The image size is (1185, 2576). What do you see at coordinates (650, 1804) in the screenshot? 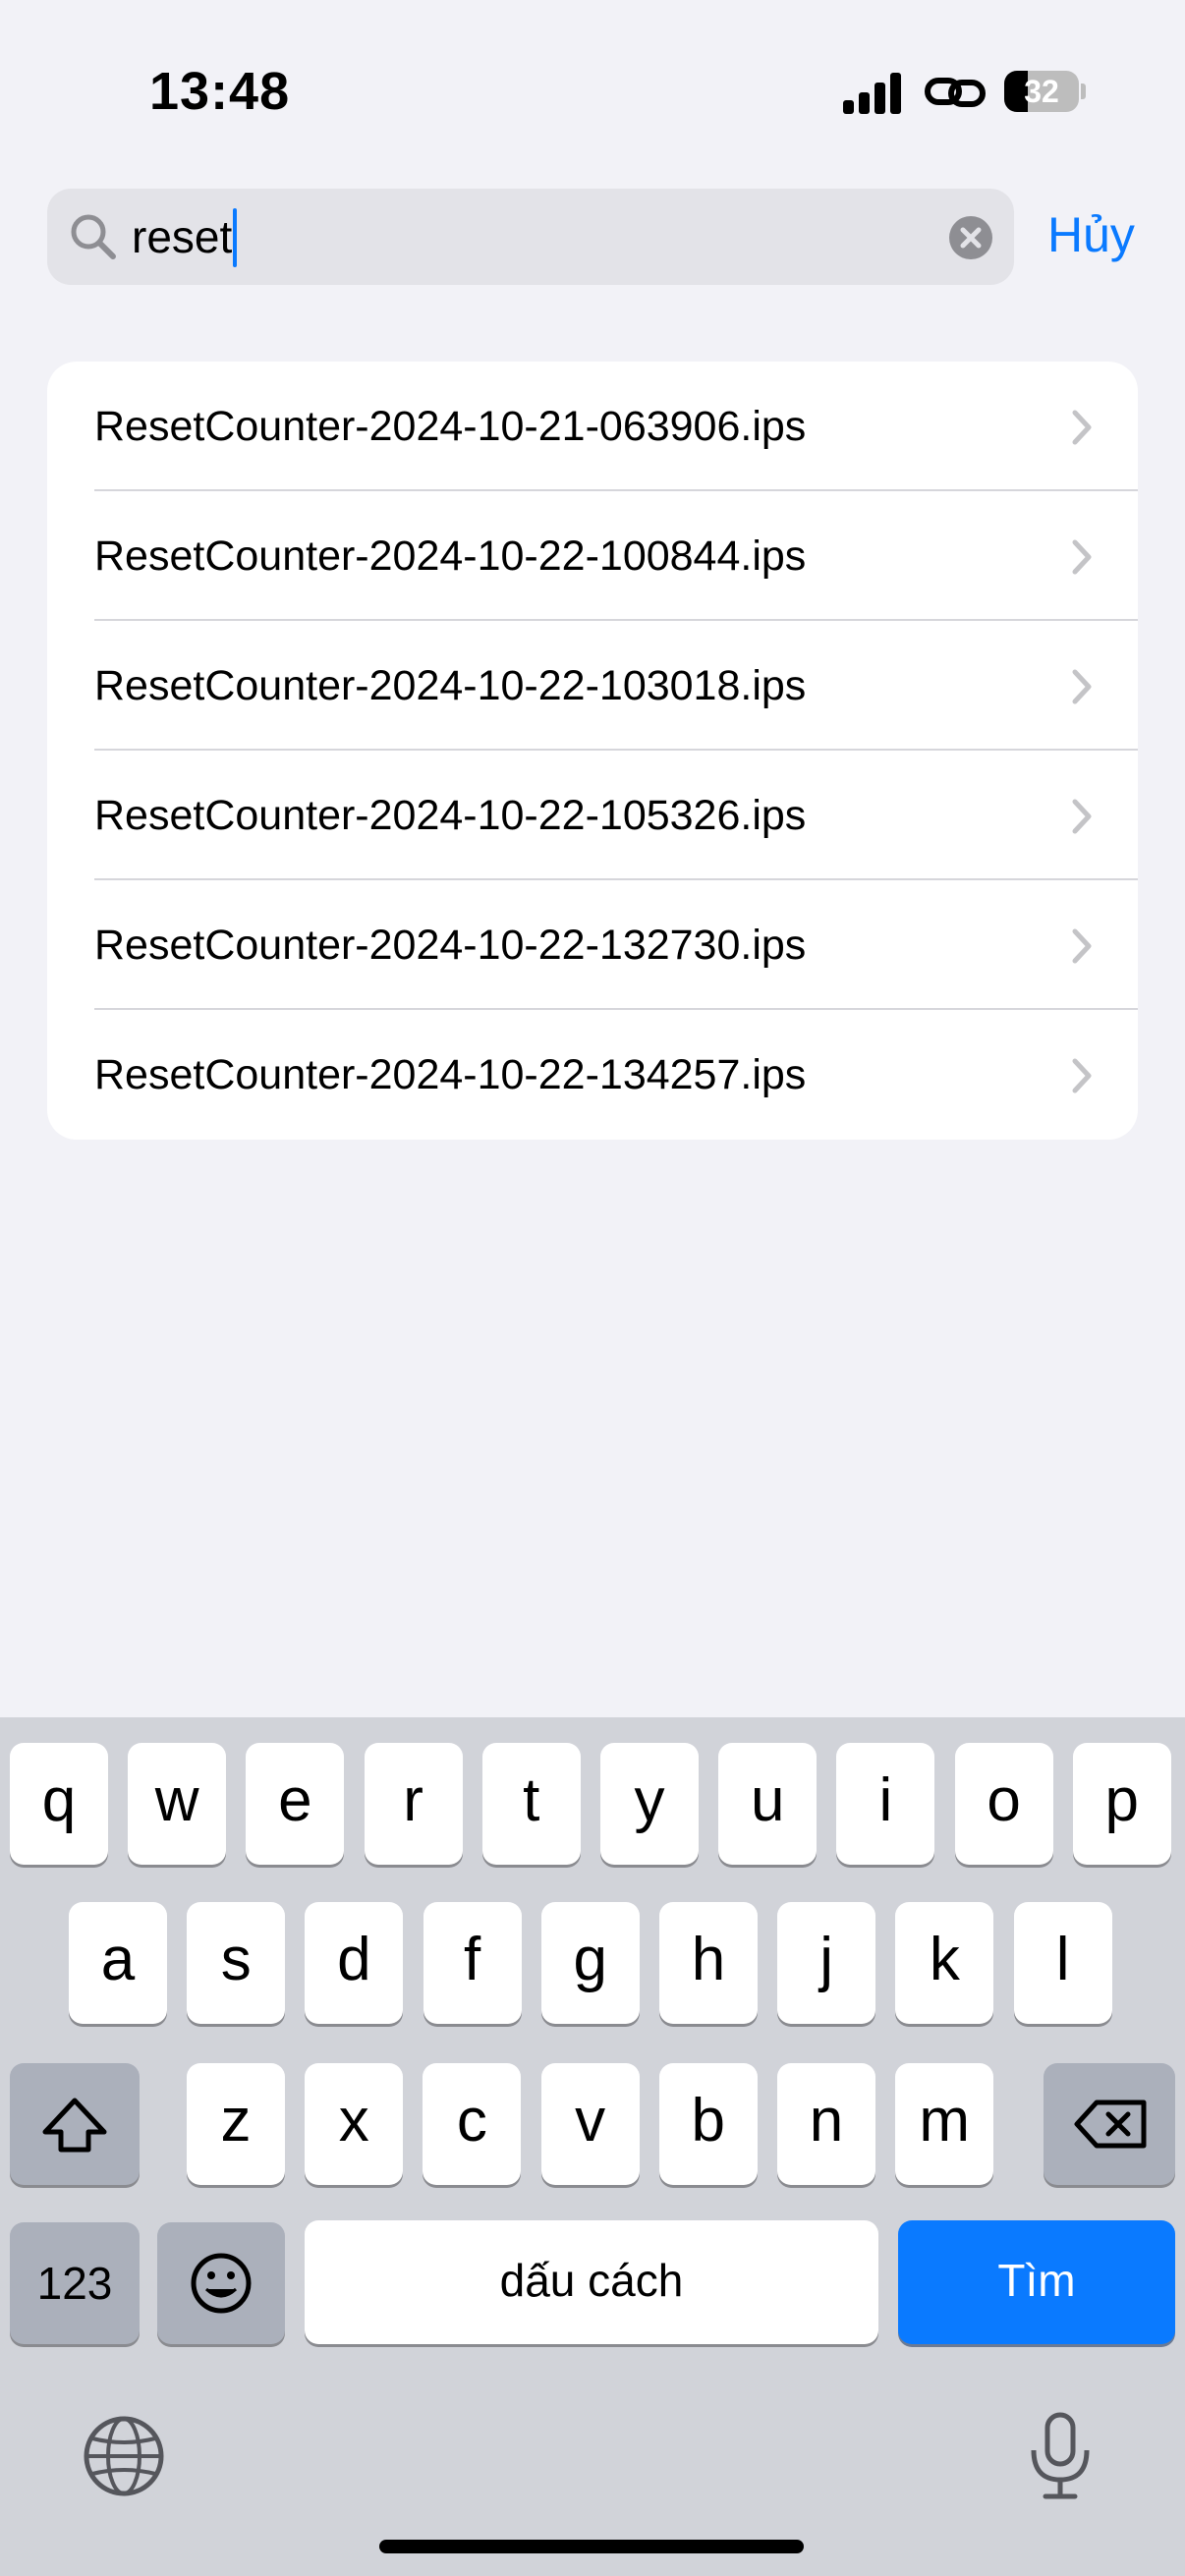
I see `key-y: y` at bounding box center [650, 1804].